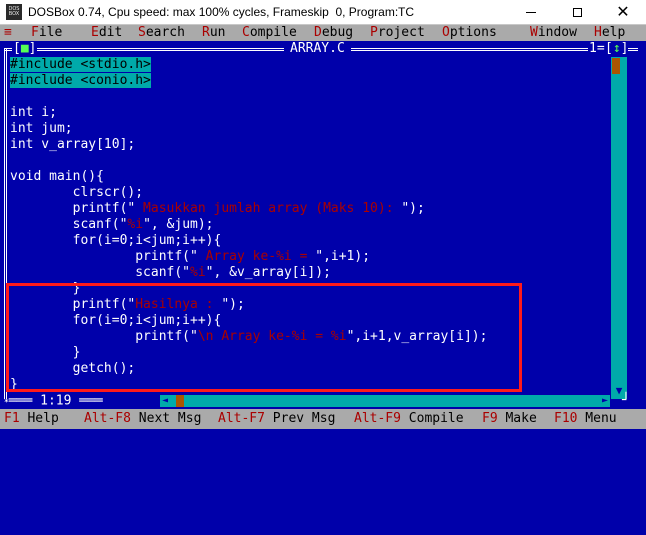 The height and width of the screenshot is (535, 646). What do you see at coordinates (50, 32) in the screenshot?
I see `menu-label: ile` at bounding box center [50, 32].